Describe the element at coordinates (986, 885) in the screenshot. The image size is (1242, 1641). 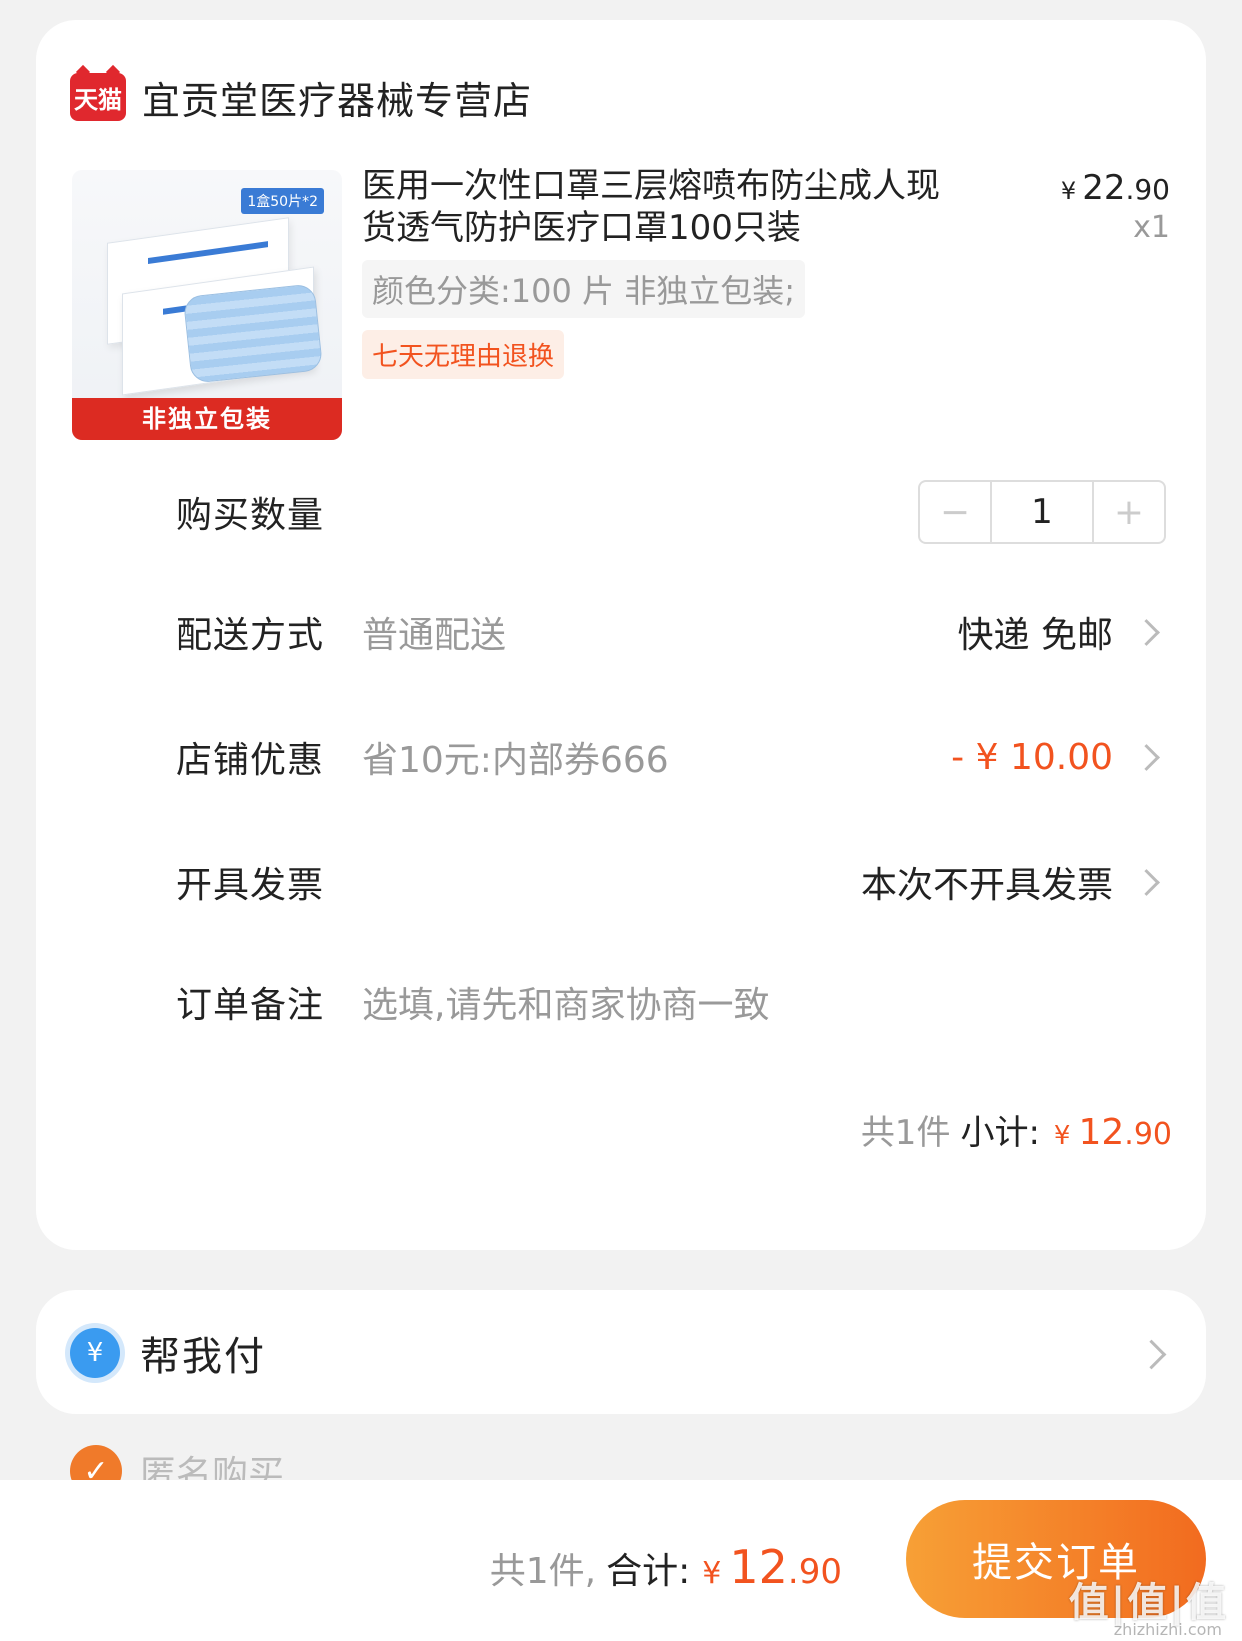
I see `invoice-value: 本次不开具发票` at that location.